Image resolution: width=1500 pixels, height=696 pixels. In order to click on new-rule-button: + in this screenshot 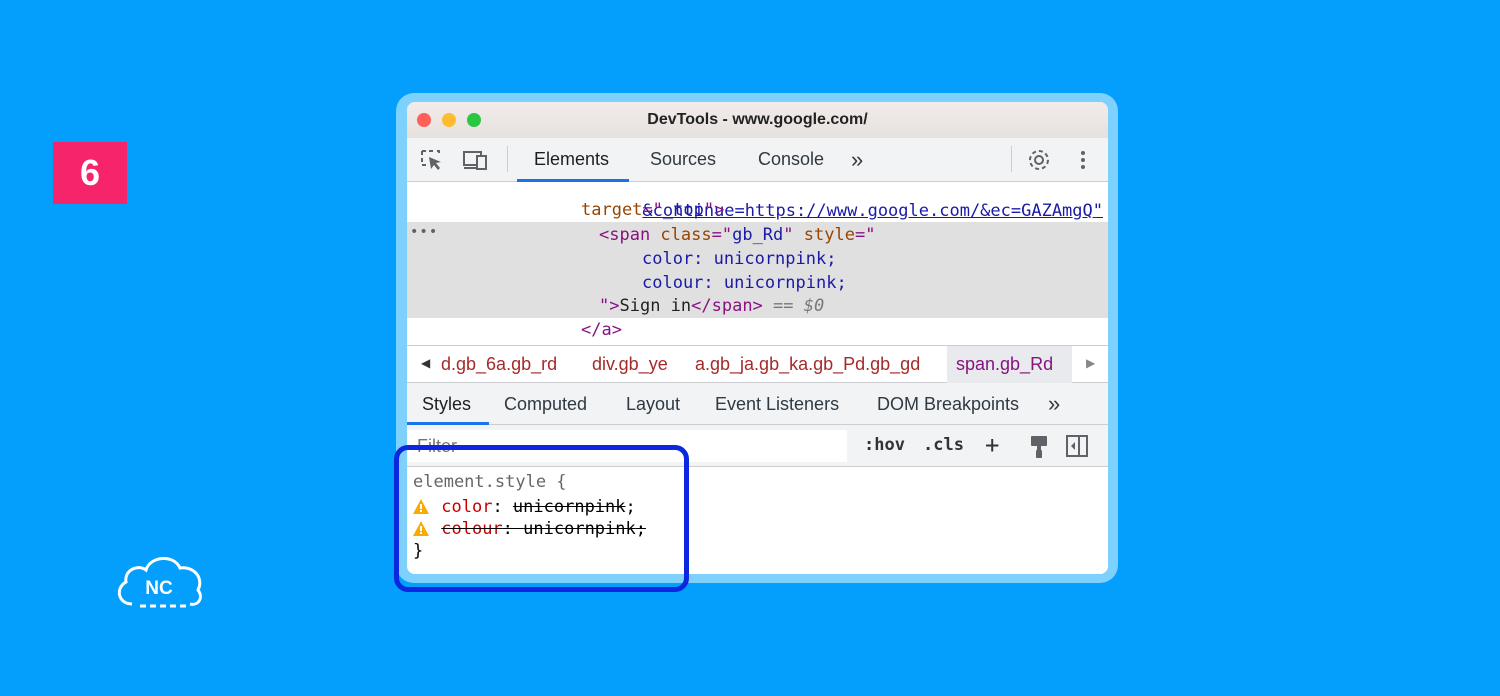, I will do `click(992, 445)`.